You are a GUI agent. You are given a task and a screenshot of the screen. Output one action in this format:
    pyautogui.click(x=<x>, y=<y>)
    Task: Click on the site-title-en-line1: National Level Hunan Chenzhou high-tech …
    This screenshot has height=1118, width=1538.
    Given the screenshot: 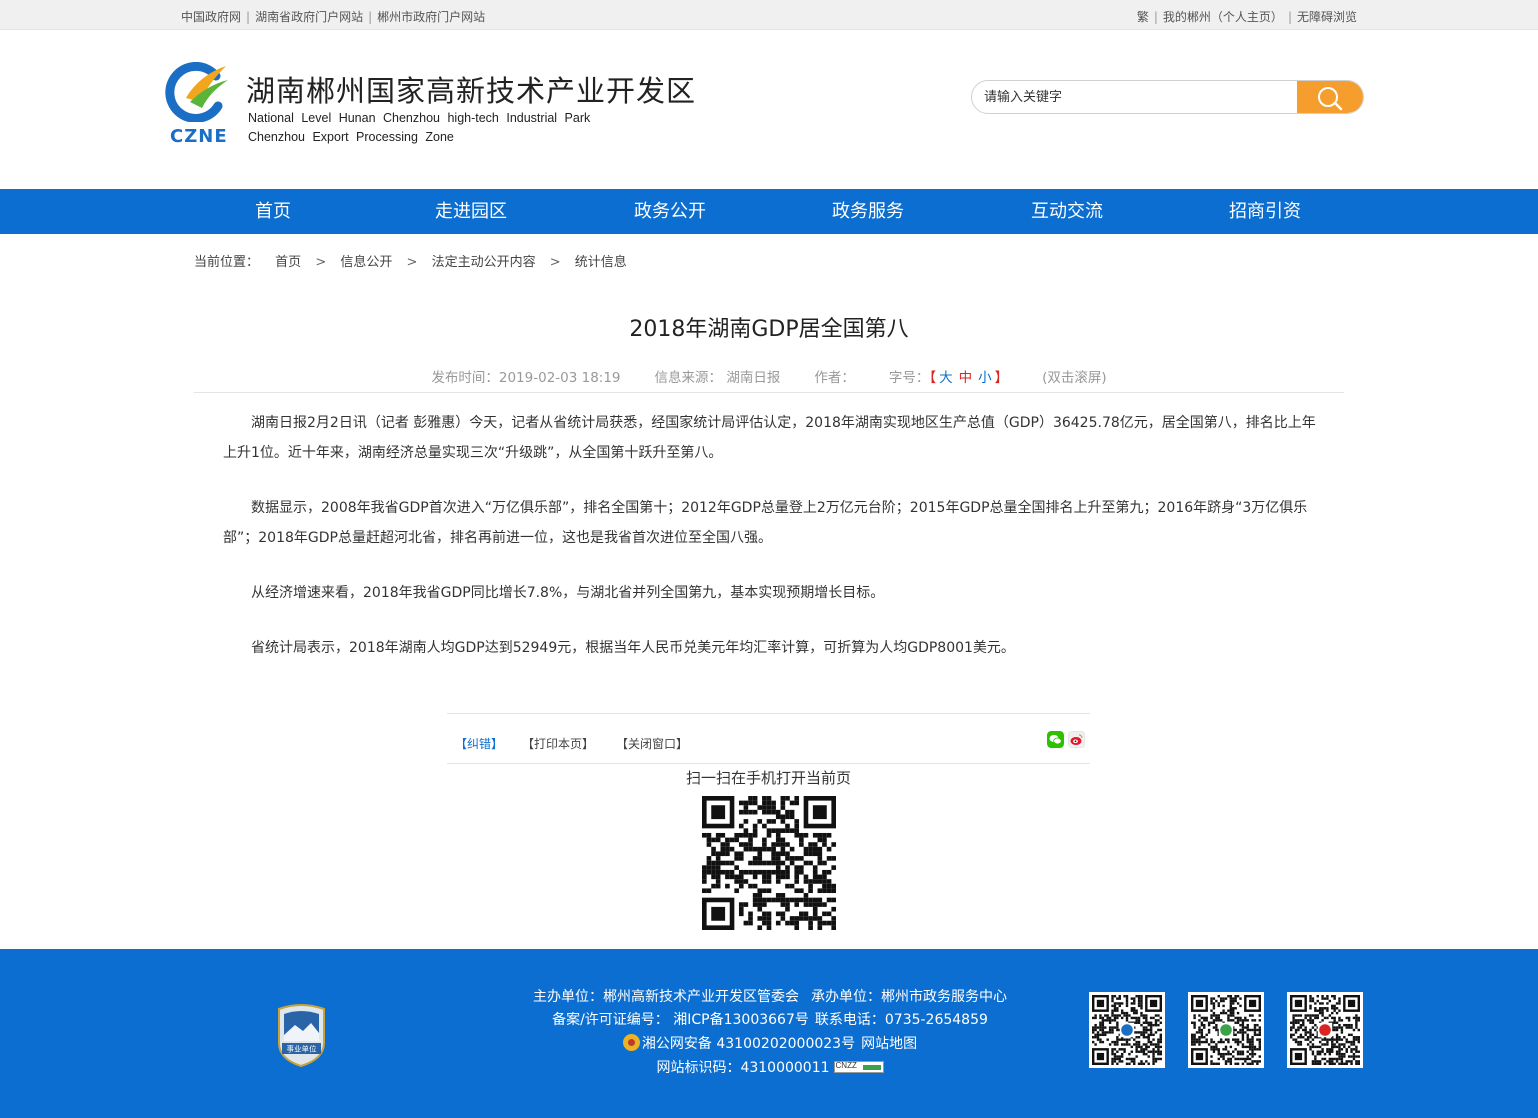 What is the action you would take?
    pyautogui.click(x=419, y=118)
    